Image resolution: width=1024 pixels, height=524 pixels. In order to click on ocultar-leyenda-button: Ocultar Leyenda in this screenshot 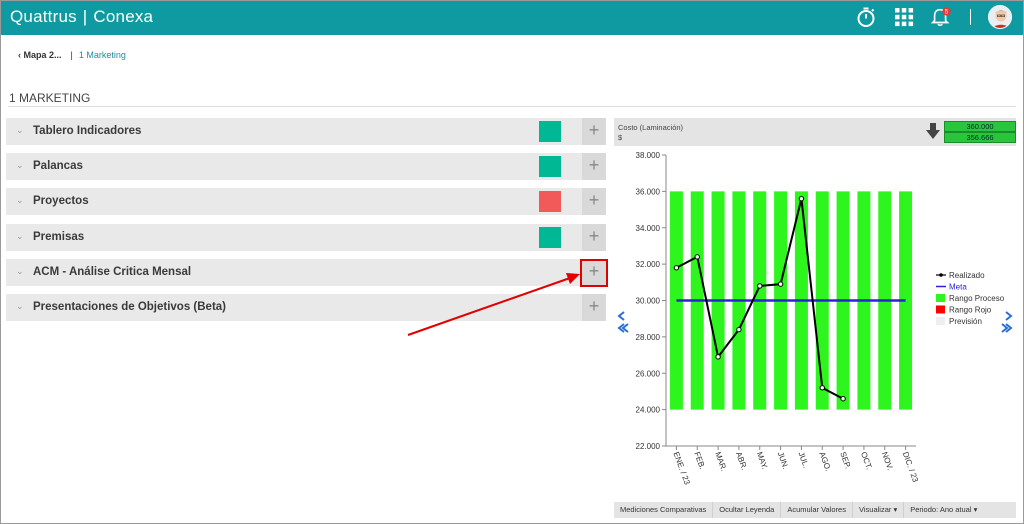, I will do `click(747, 510)`.